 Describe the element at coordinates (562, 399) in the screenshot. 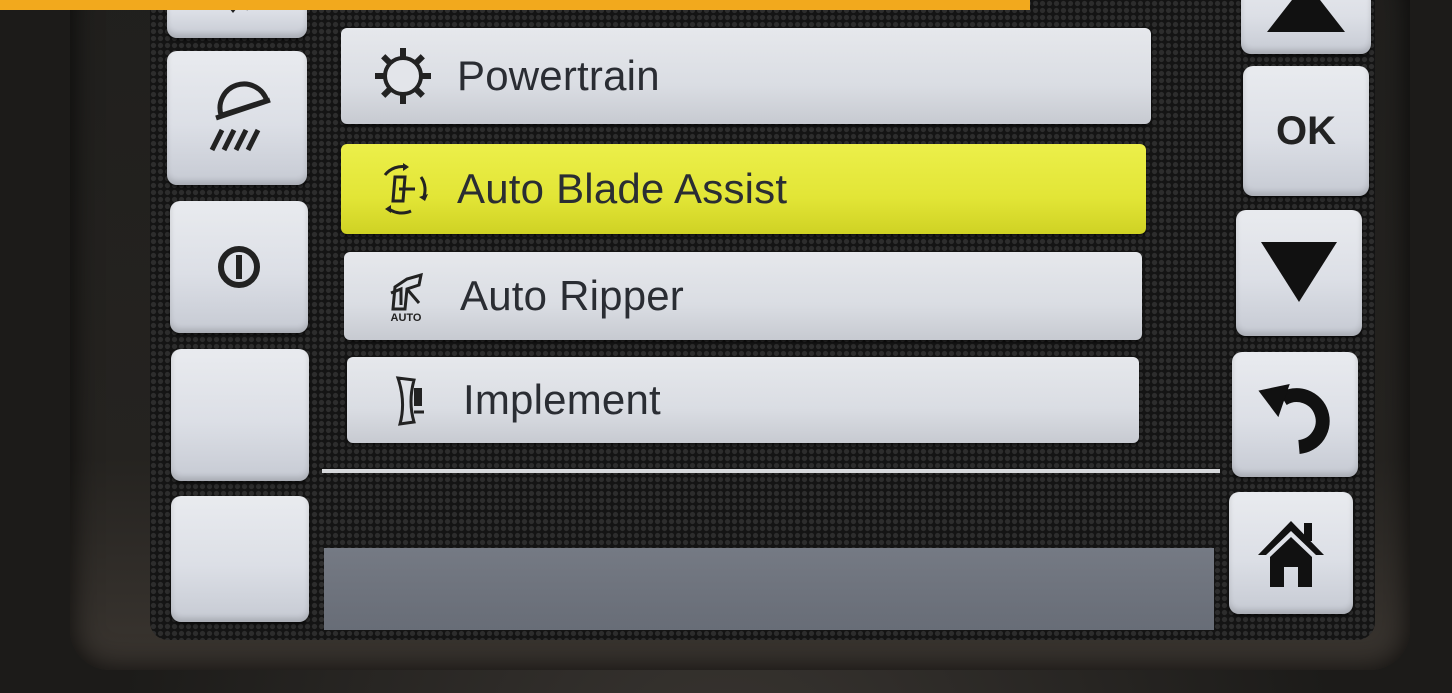

I see `menu-item-label: Implement` at that location.